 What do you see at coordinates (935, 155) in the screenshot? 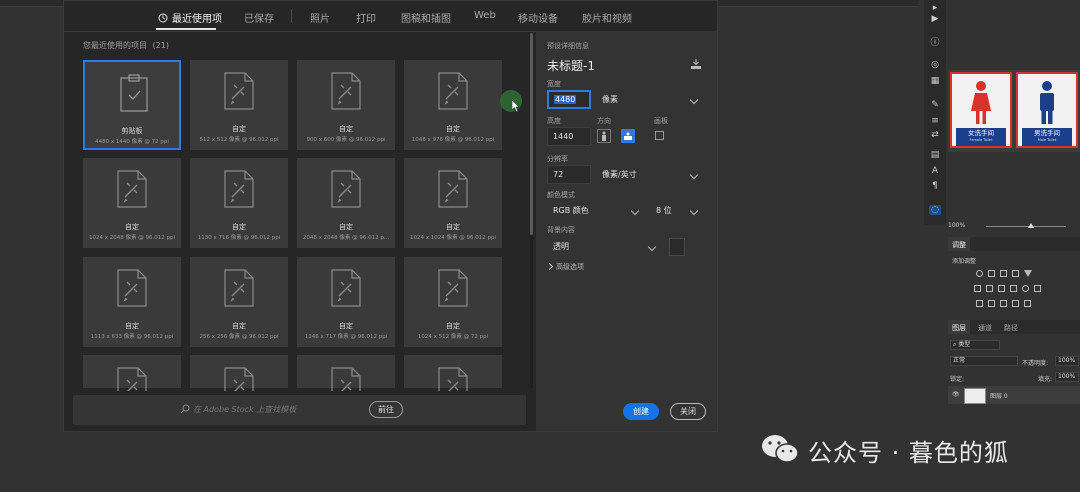
I see `layers-icon: ▤` at bounding box center [935, 155].